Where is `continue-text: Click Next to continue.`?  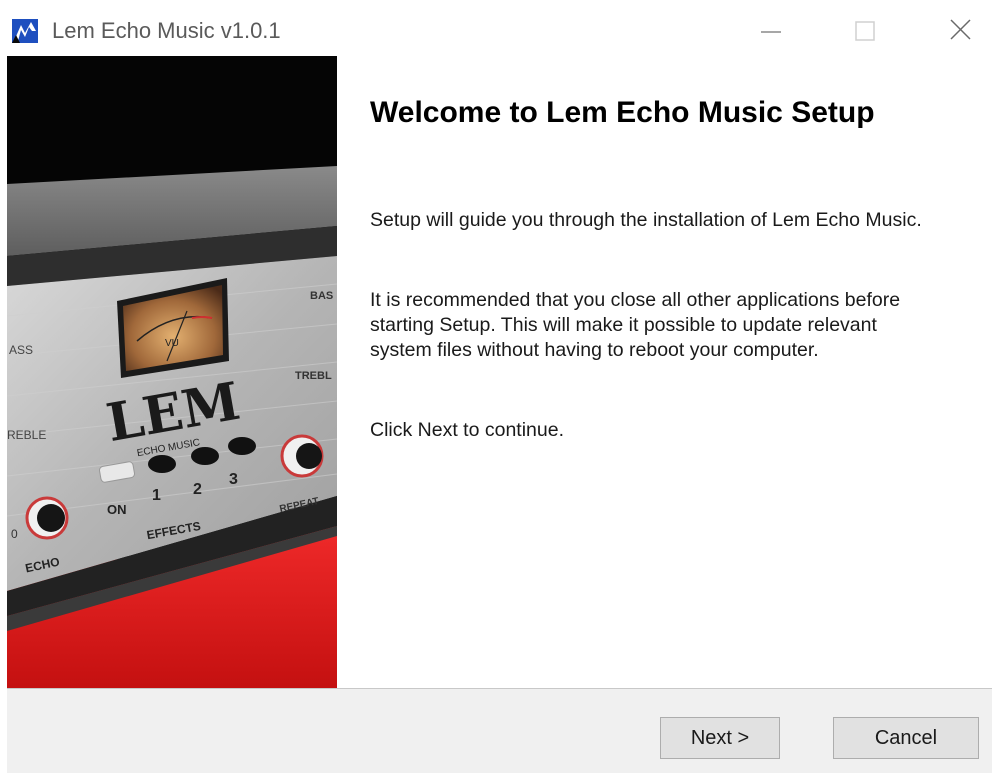
continue-text: Click Next to continue. is located at coordinates (467, 430).